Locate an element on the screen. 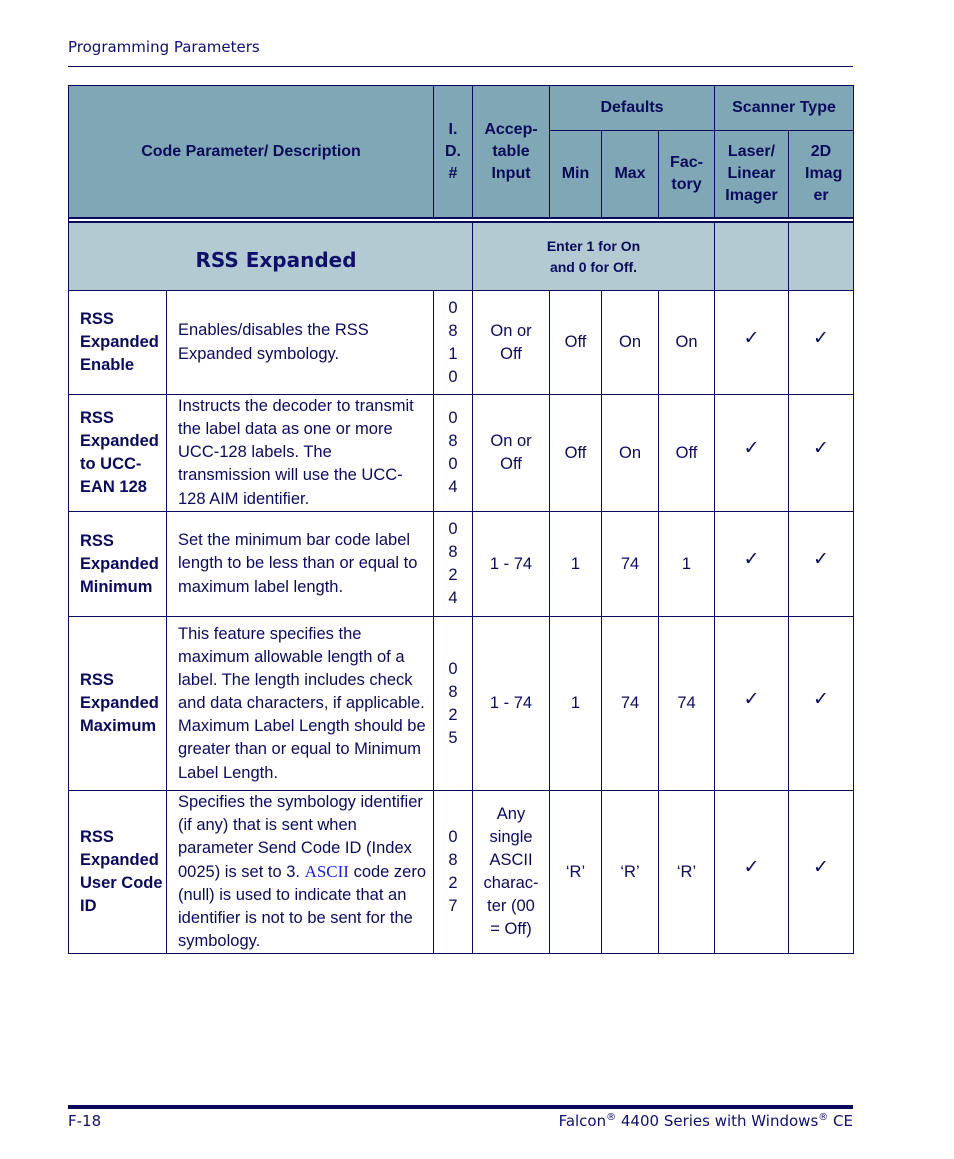 This screenshot has width=954, height=1159. header-2d-imager: 2D Imag er is located at coordinates (821, 174).